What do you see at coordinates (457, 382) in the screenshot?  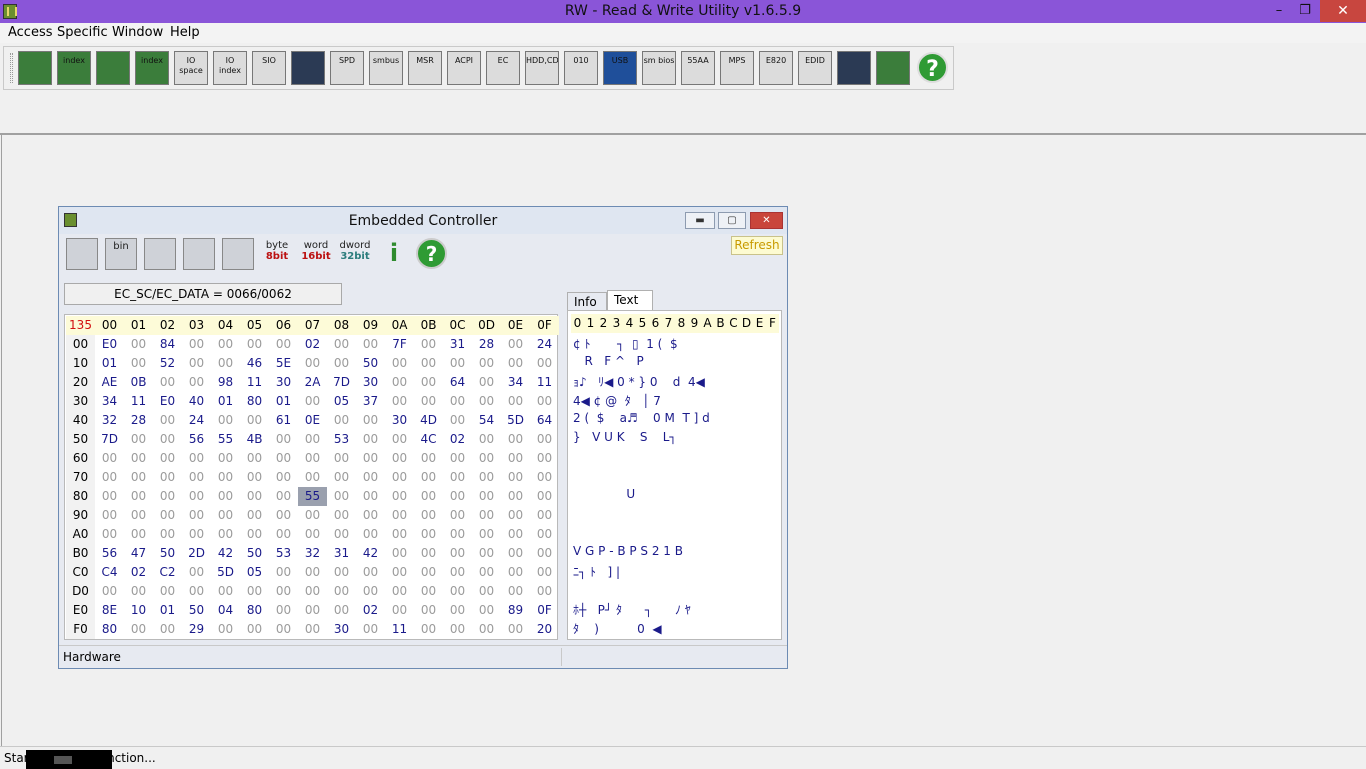 I see `hex-cell: 64` at bounding box center [457, 382].